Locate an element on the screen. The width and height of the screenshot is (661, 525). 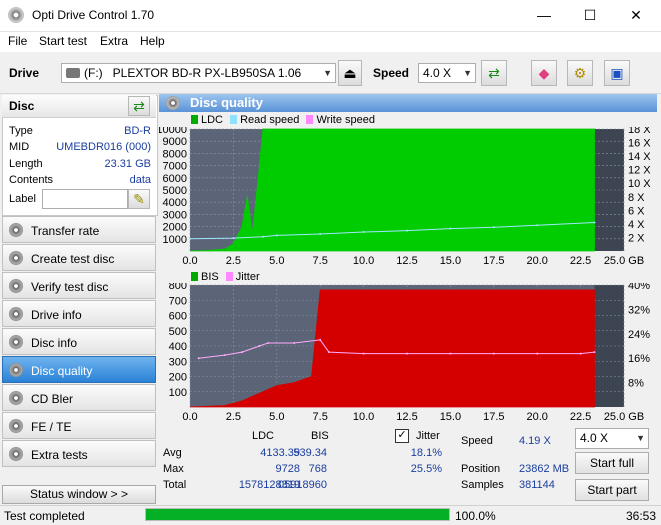
disc-type-key: Type is located at coordinates (21, 131).